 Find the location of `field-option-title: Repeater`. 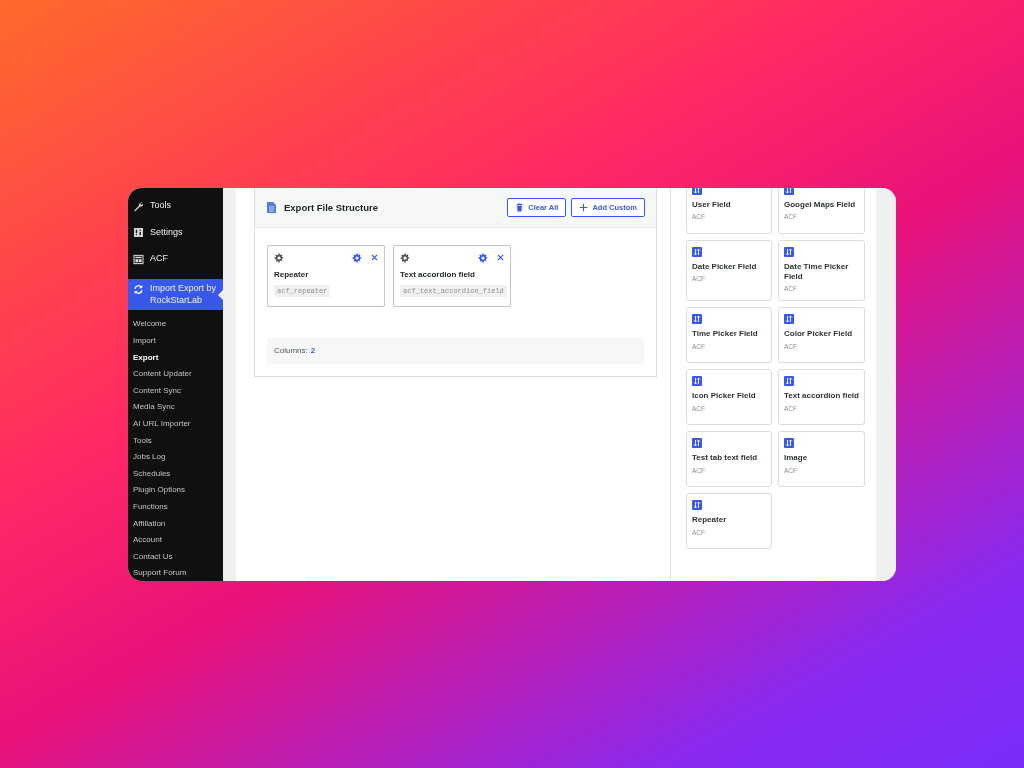

field-option-title: Repeater is located at coordinates (710, 520).